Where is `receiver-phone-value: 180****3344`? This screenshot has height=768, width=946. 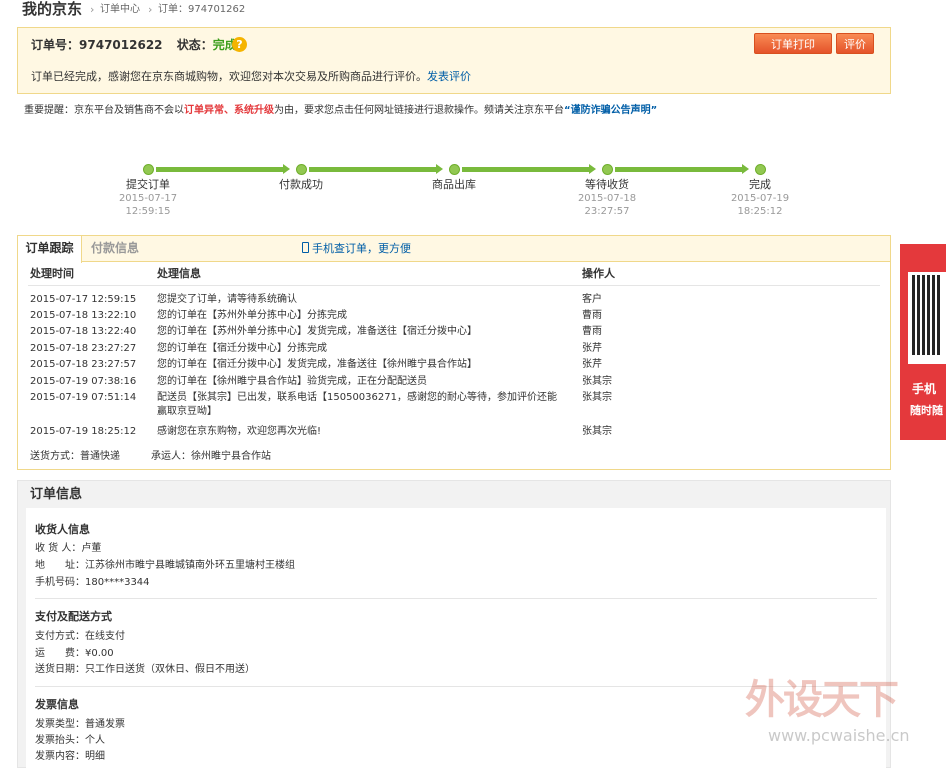
receiver-phone-value: 180****3344 is located at coordinates (117, 582).